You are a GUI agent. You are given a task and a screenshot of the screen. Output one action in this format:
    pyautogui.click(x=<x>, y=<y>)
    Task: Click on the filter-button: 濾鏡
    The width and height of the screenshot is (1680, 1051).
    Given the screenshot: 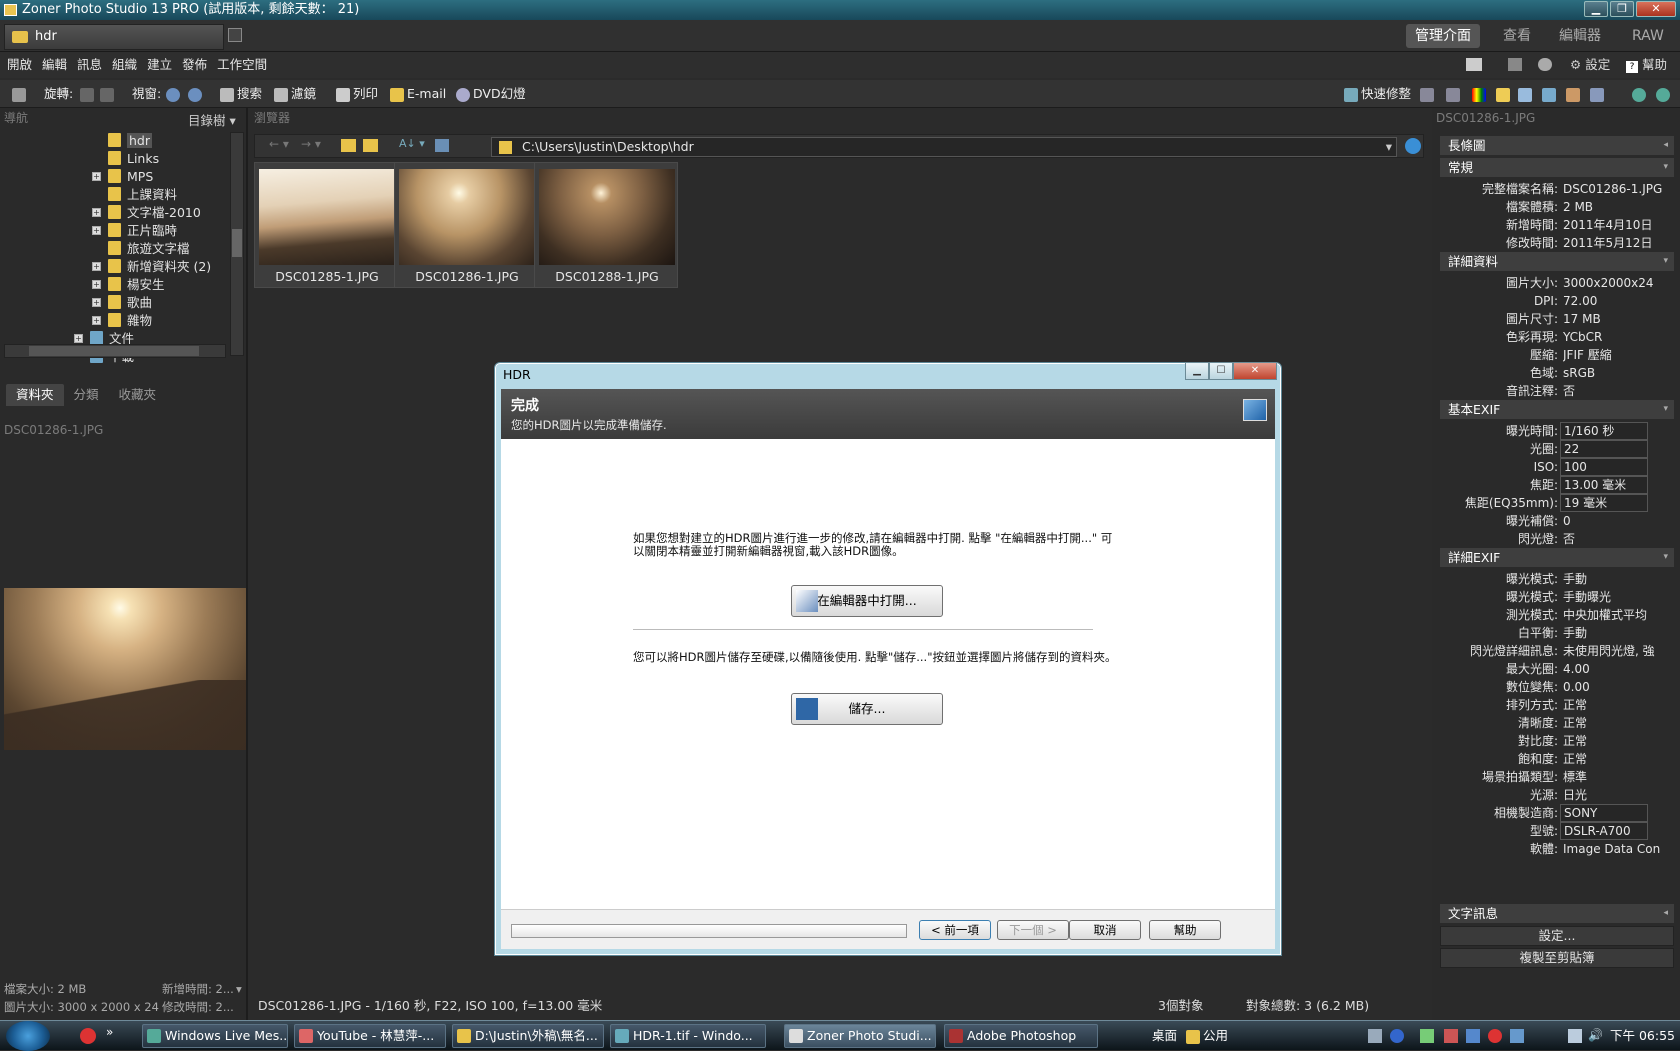 What is the action you would take?
    pyautogui.click(x=295, y=94)
    